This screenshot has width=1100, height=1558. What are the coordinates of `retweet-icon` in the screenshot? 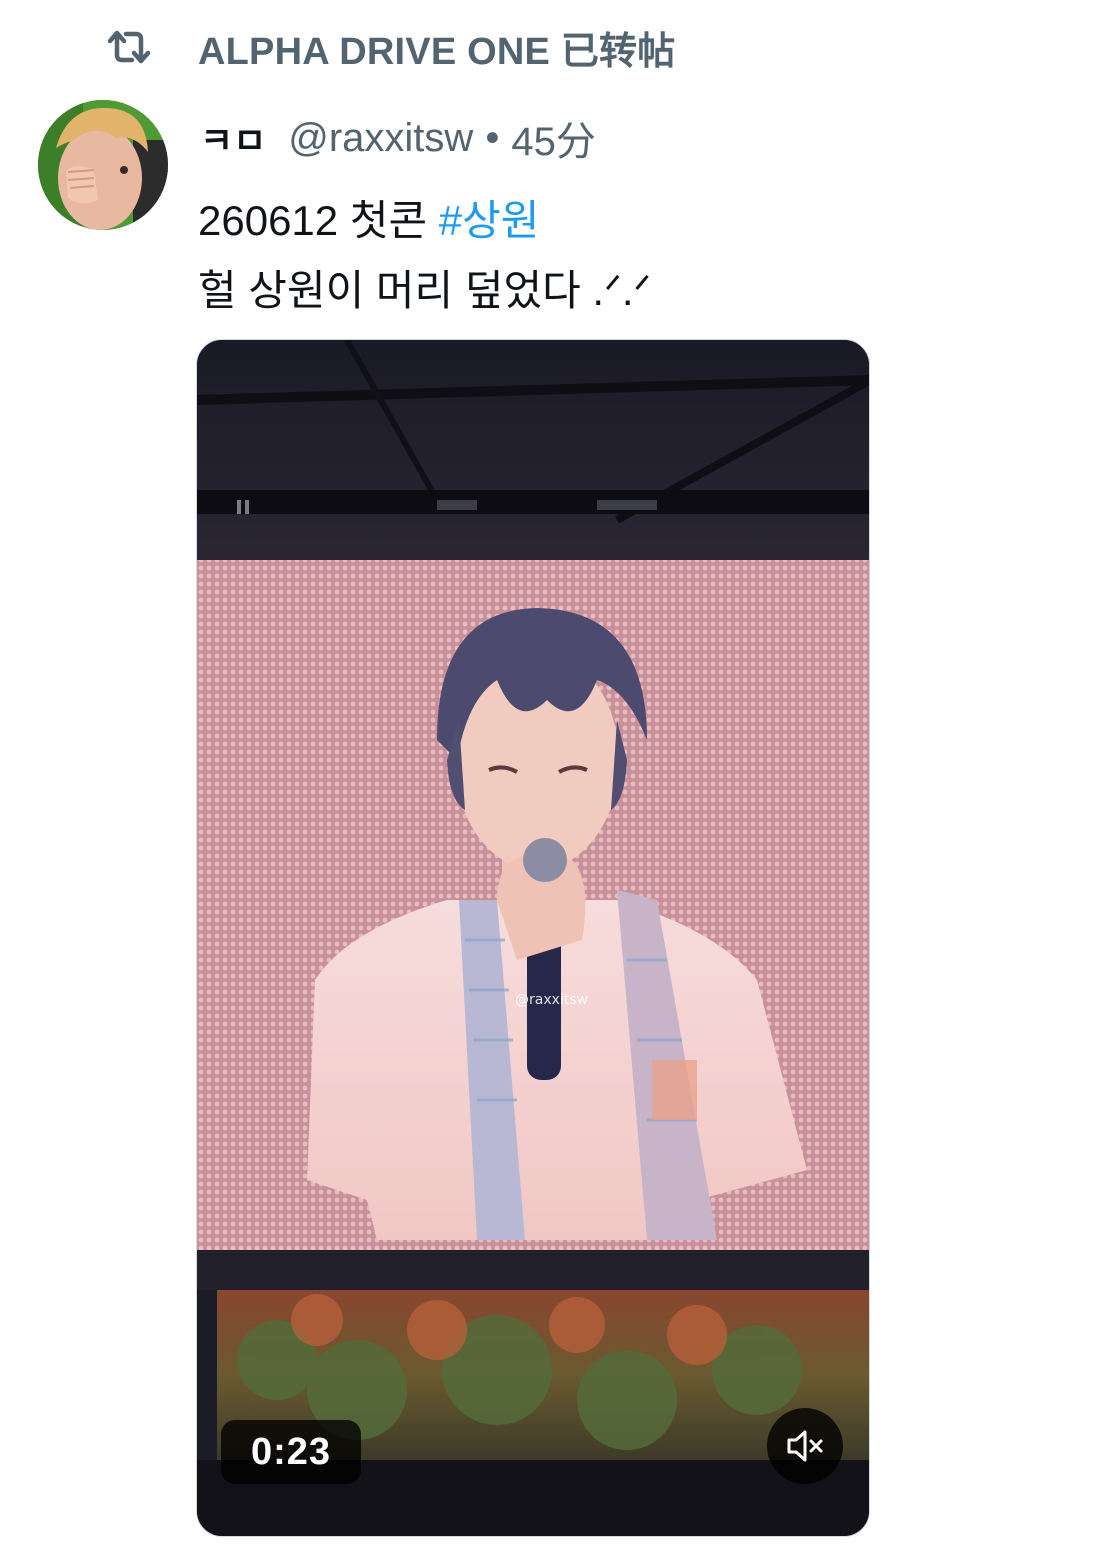 It's located at (129, 47).